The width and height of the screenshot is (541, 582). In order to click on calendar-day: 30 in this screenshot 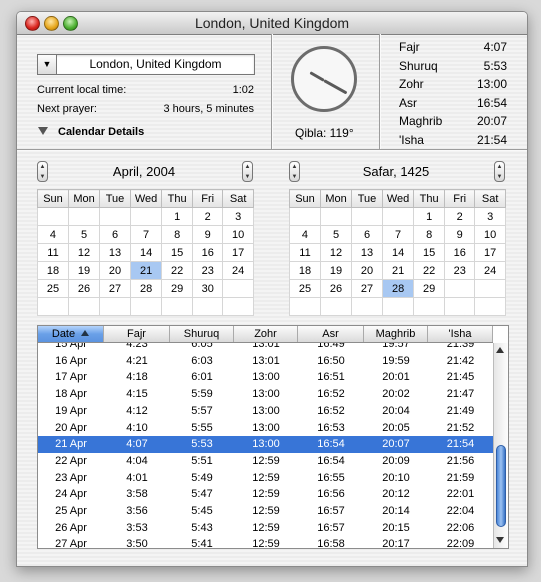, I will do `click(208, 288)`.